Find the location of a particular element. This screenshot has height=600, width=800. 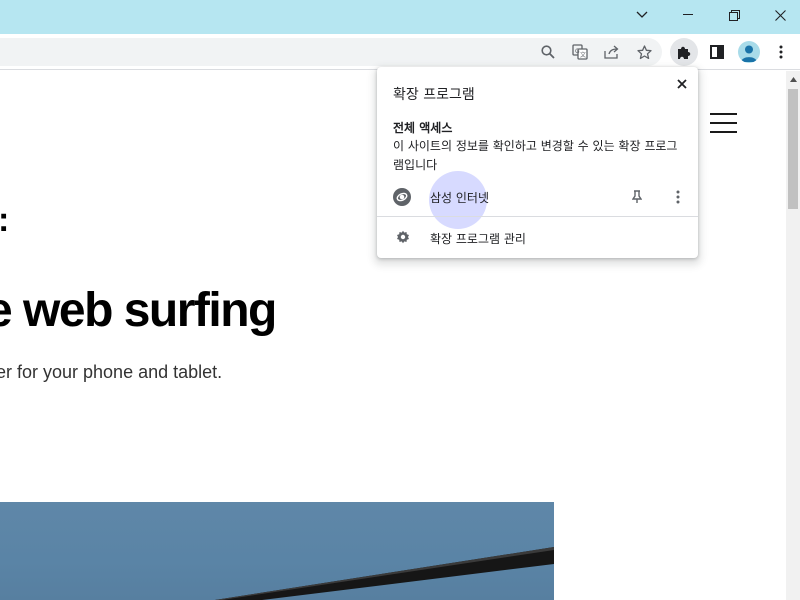

side-panel-icon is located at coordinates (717, 52).